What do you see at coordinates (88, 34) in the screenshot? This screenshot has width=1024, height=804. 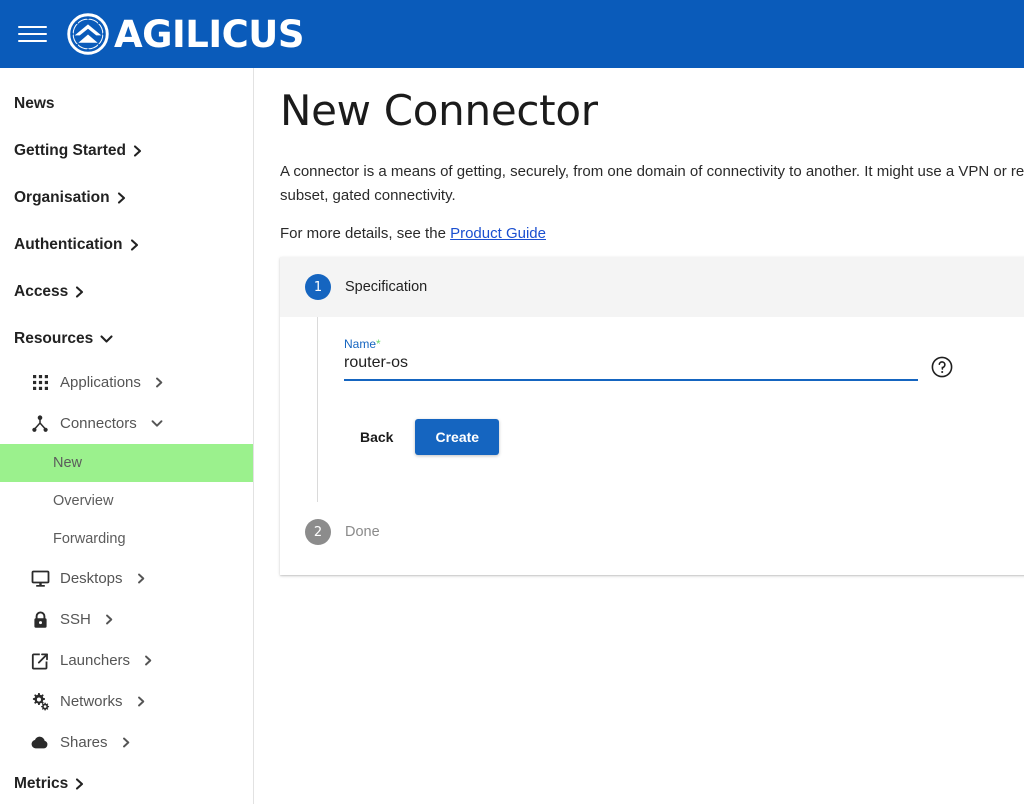 I see `agilicus-logo-icon` at bounding box center [88, 34].